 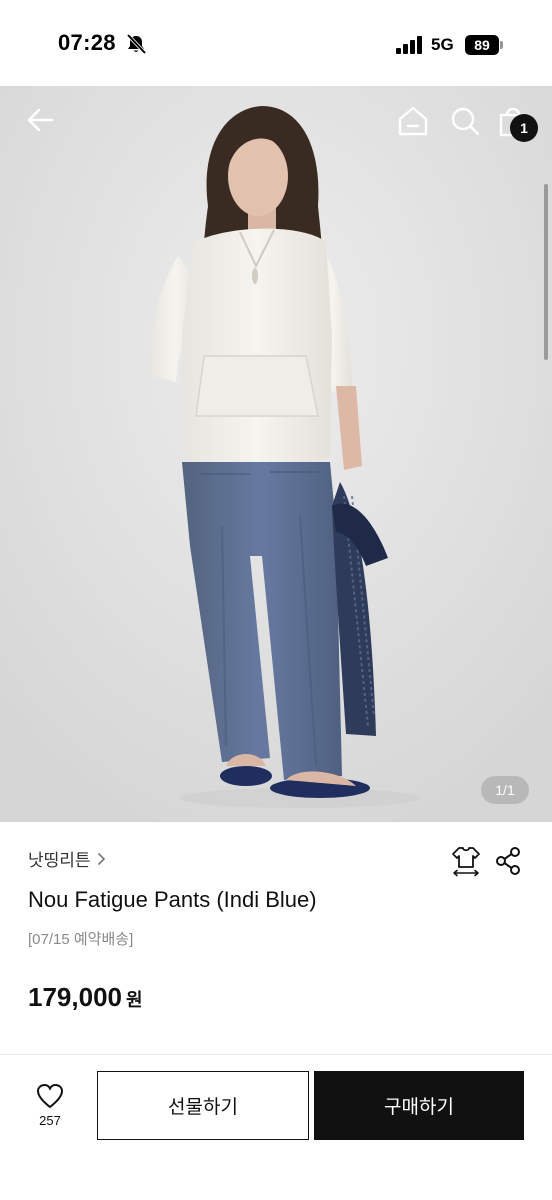 I want to click on buy-button: 구매하기, so click(x=419, y=1105).